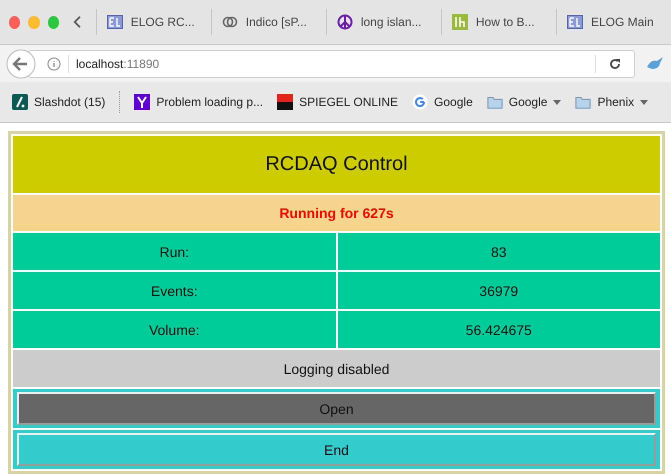 The width and height of the screenshot is (671, 474). I want to click on minimize-window-icon, so click(34, 22).